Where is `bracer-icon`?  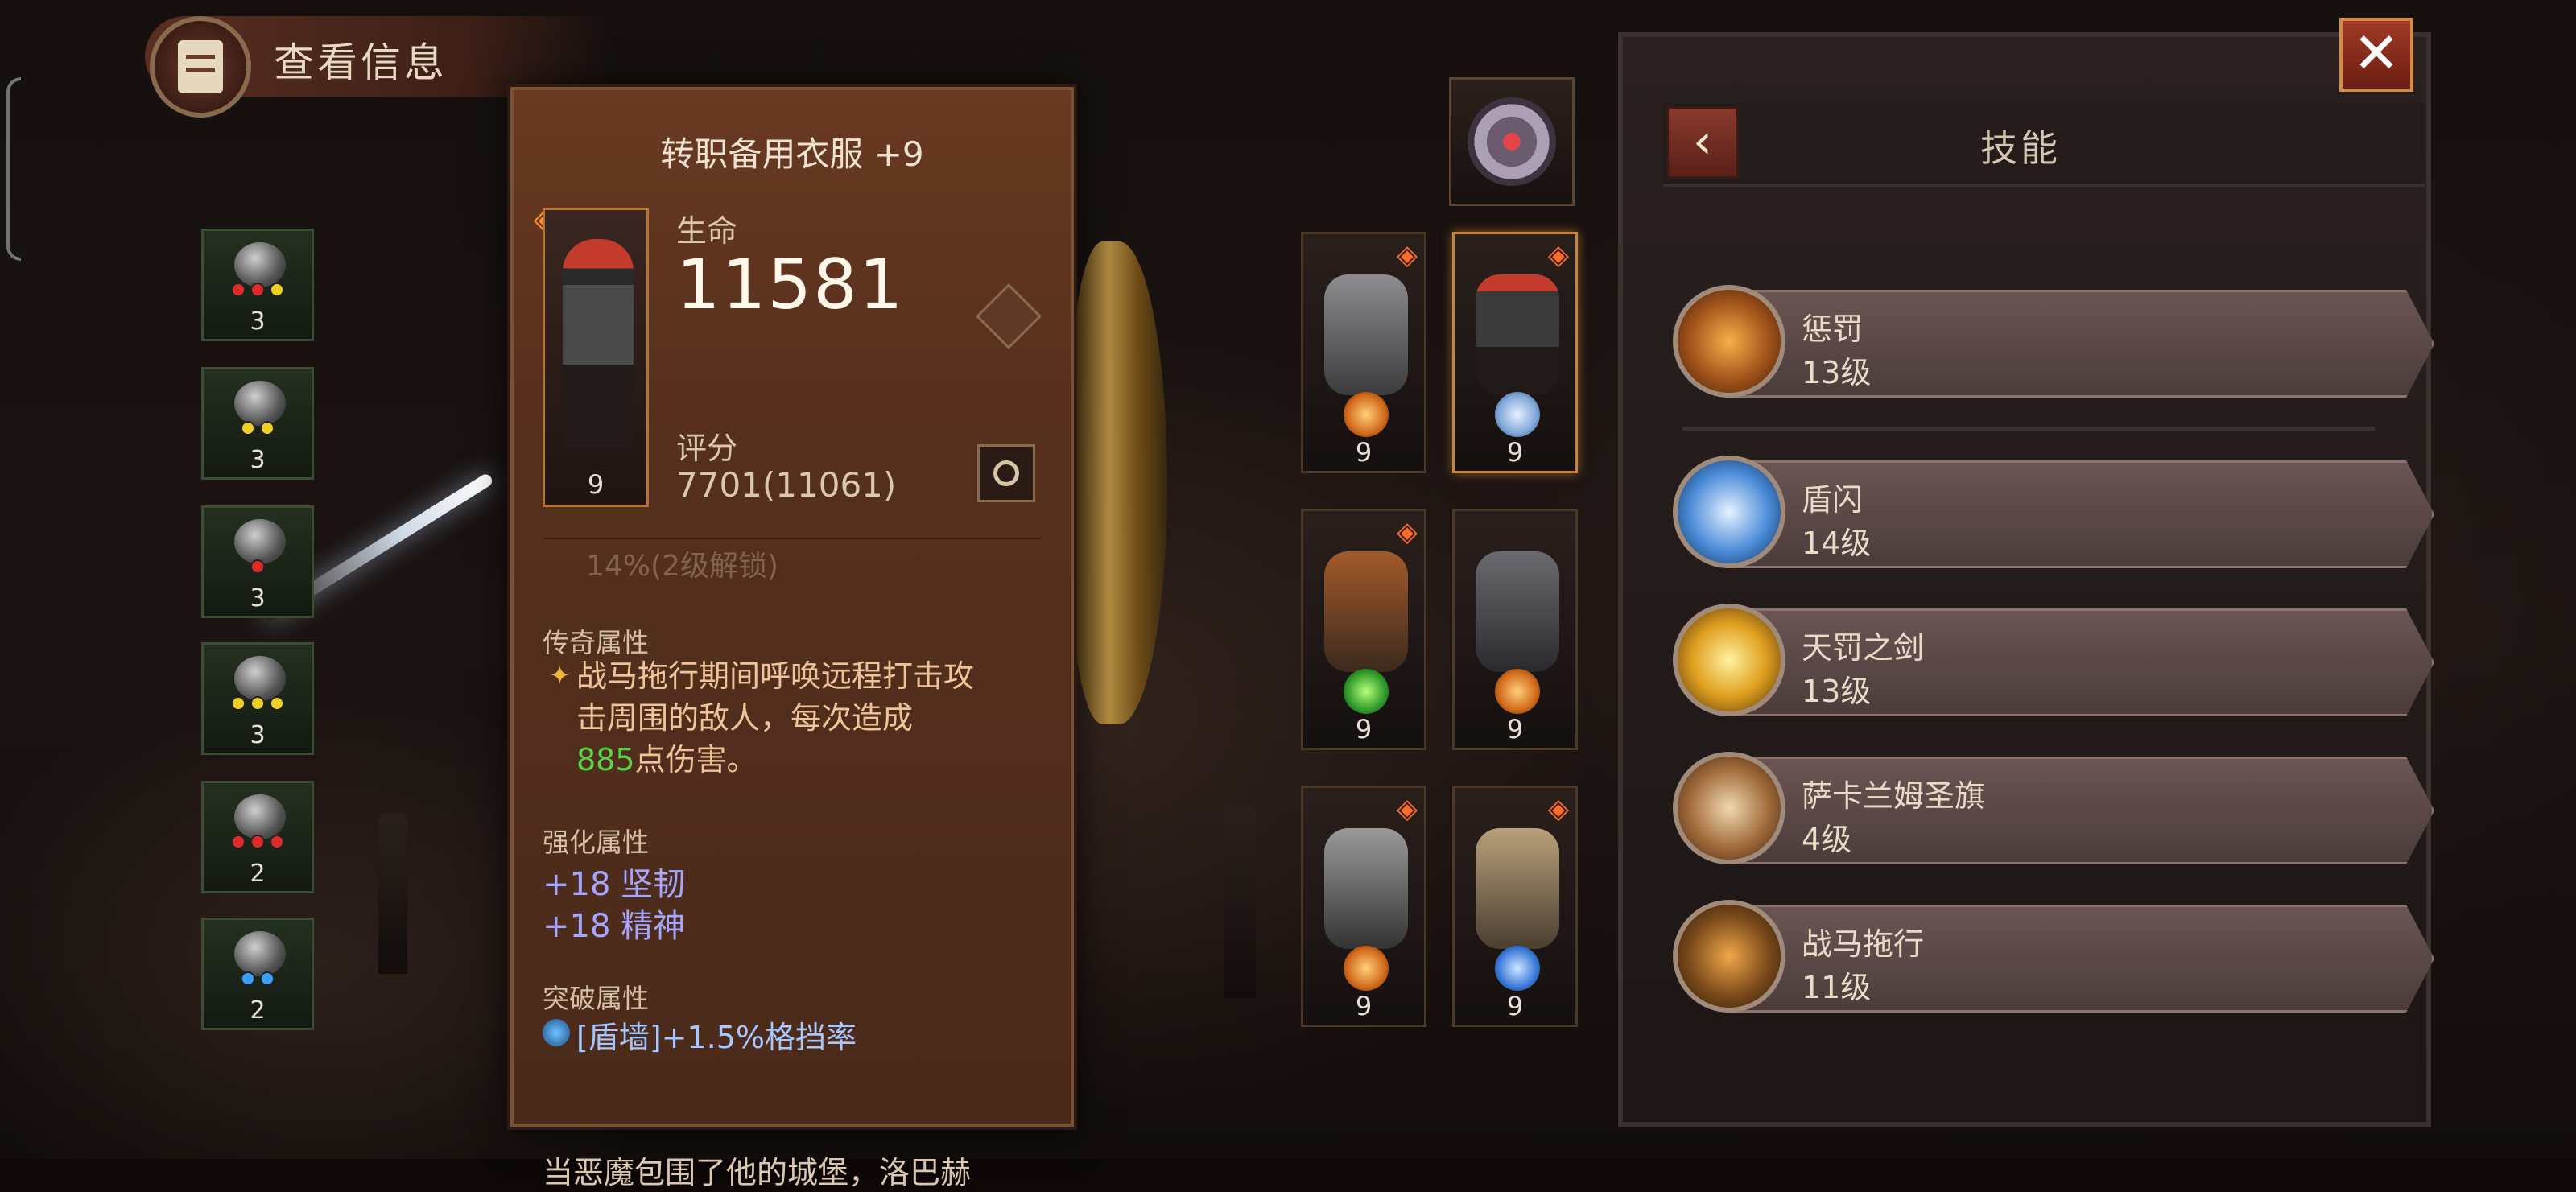 bracer-icon is located at coordinates (260, 678).